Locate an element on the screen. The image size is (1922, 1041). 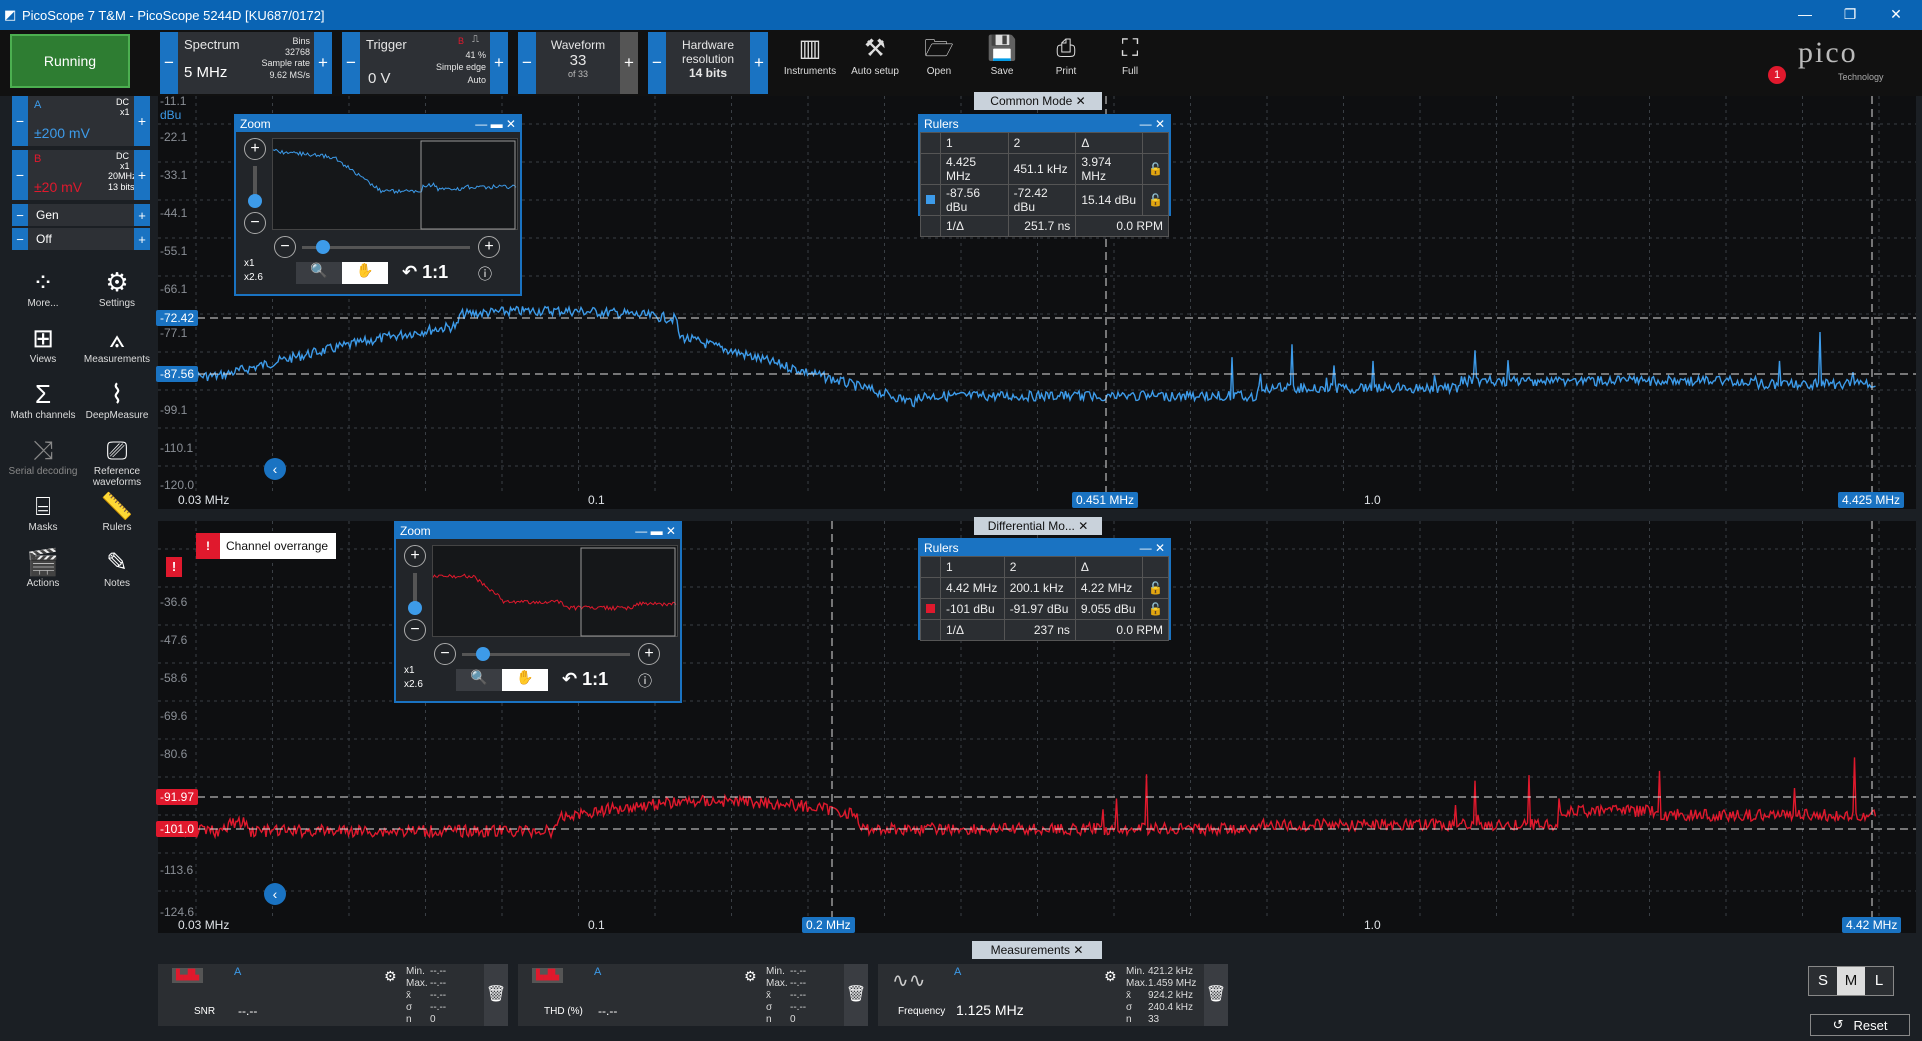
gen-plus: + is located at coordinates (142, 215).